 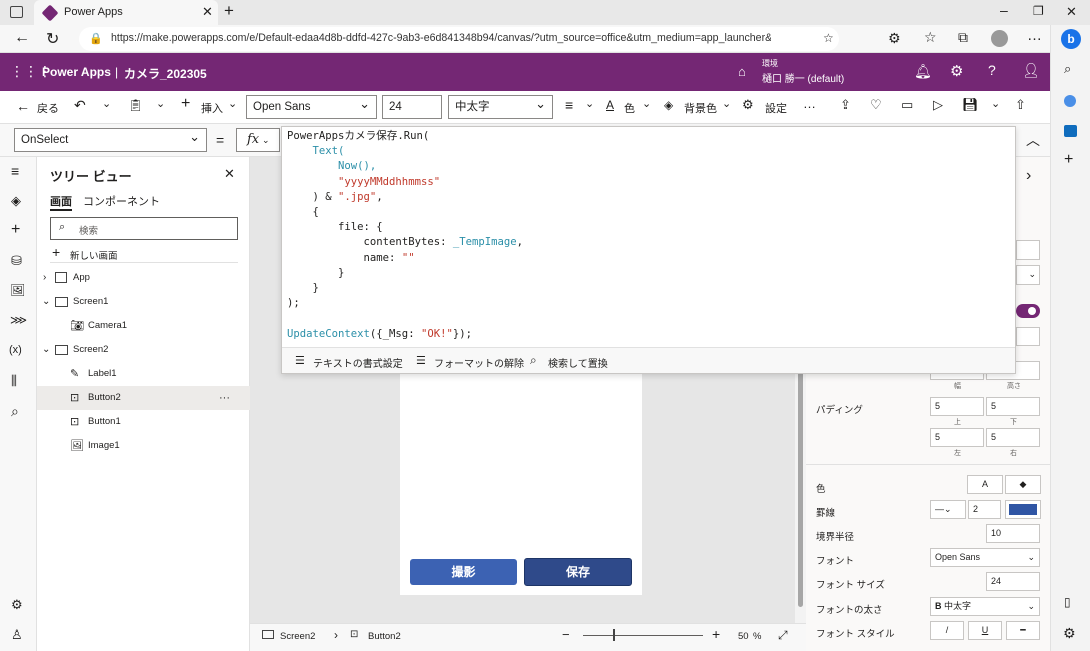 I want to click on breadcrumb-control: Button2, so click(x=384, y=636).